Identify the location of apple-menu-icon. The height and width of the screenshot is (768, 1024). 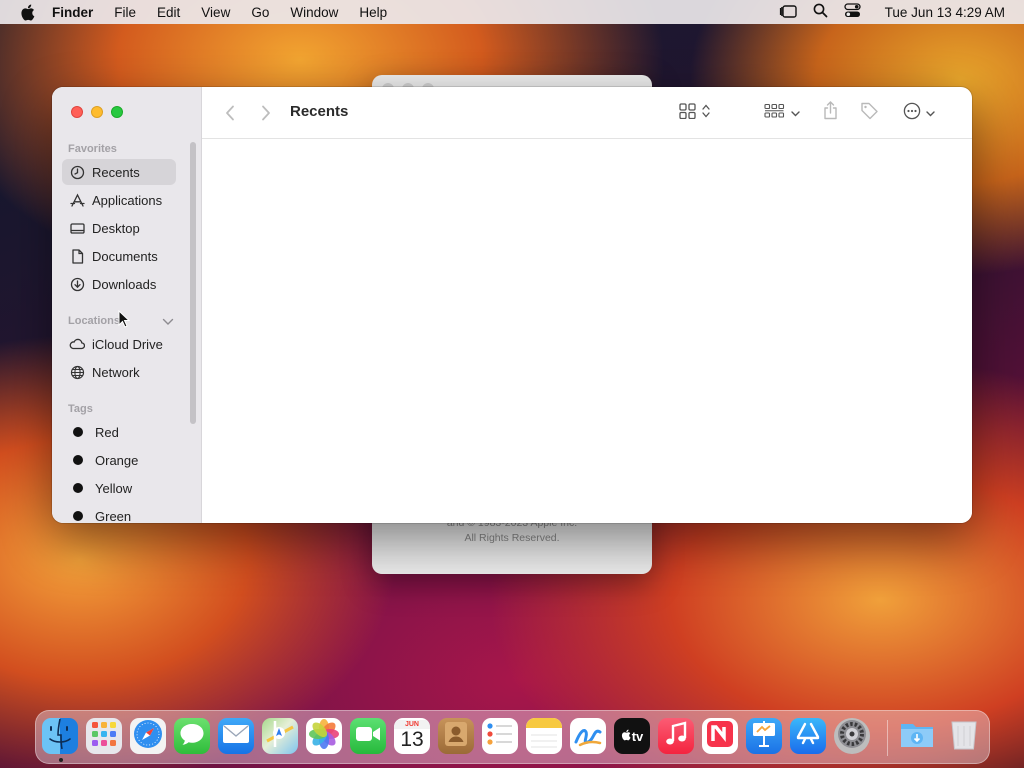
(27, 12).